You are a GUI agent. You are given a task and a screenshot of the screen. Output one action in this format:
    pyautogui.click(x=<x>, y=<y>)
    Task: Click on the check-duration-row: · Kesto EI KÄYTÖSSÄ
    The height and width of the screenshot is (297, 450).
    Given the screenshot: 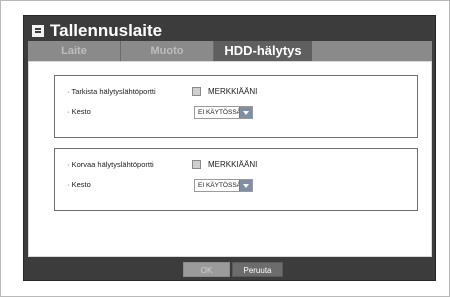 What is the action you would take?
    pyautogui.click(x=236, y=113)
    